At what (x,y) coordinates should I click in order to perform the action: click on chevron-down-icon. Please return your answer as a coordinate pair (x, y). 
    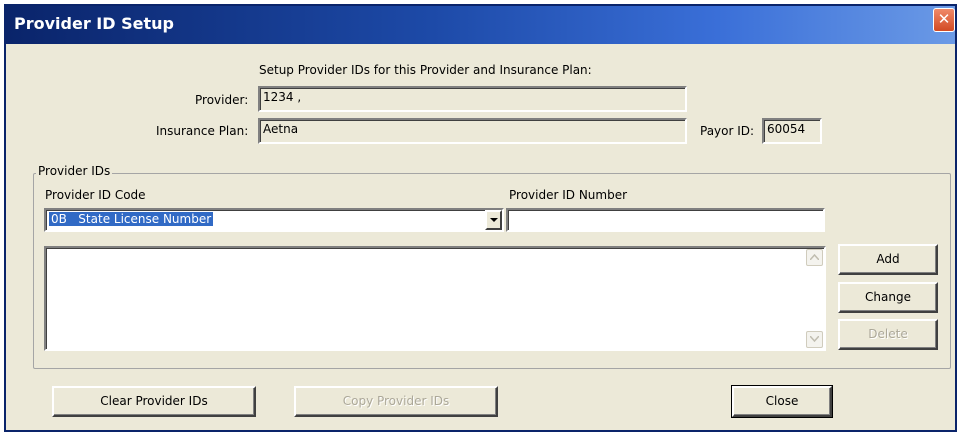
    Looking at the image, I should click on (493, 220).